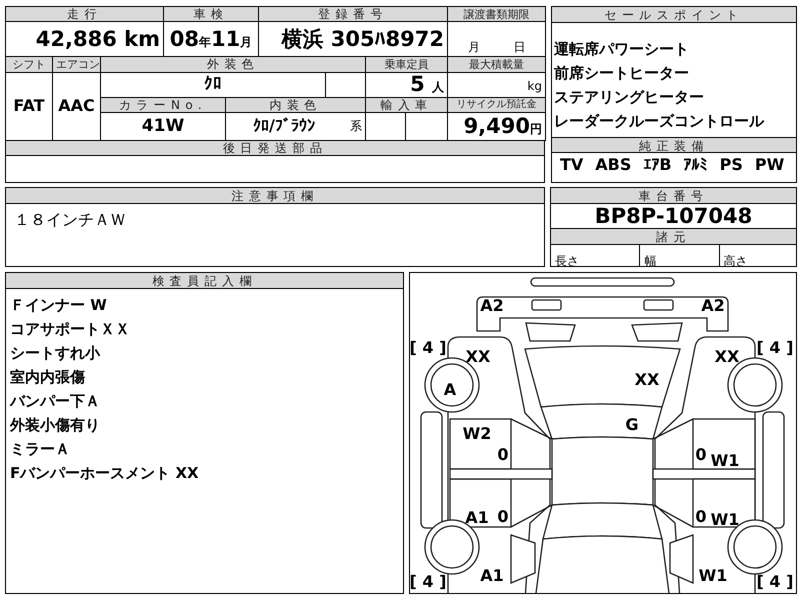 The width and height of the screenshot is (800, 600). I want to click on field-label: 最大積載量, so click(497, 64).